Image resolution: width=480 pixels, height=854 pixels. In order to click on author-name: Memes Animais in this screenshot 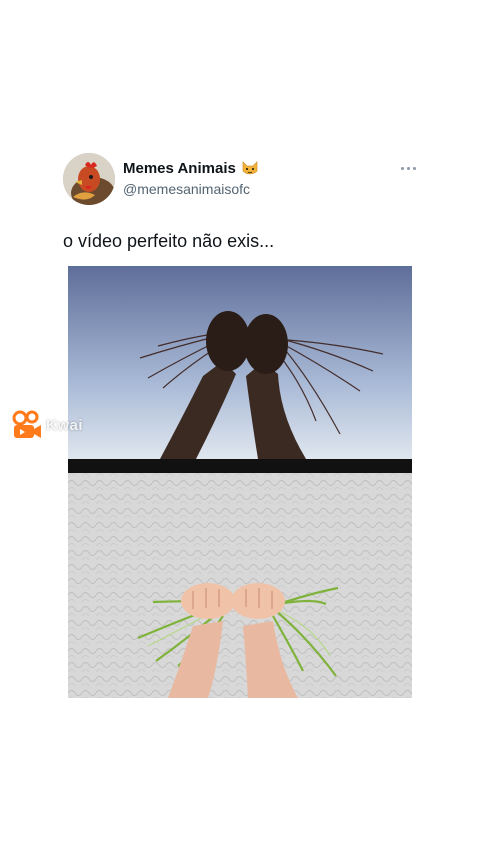, I will do `click(191, 168)`.